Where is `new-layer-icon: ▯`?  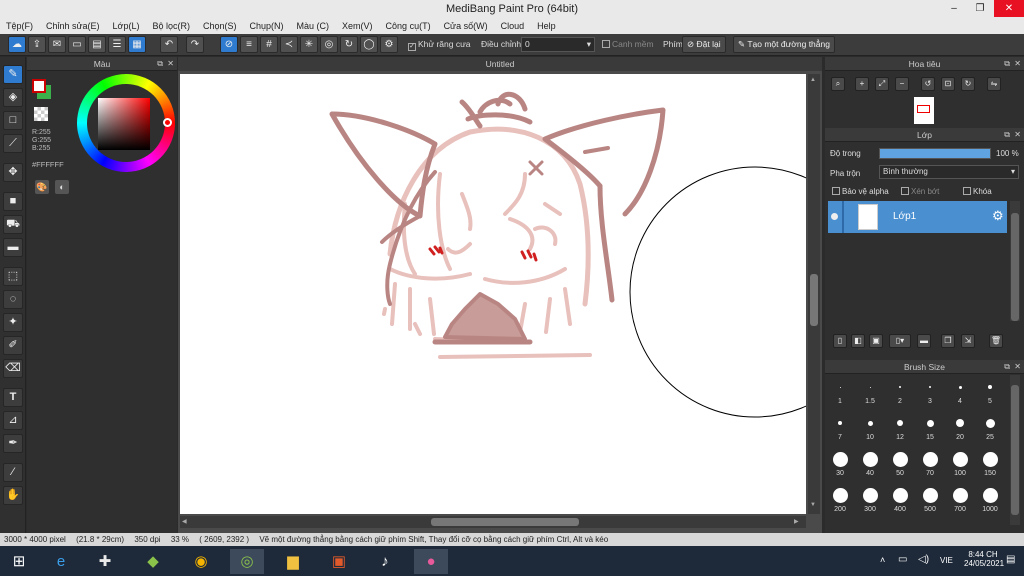
new-layer-icon: ▯ is located at coordinates (840, 341).